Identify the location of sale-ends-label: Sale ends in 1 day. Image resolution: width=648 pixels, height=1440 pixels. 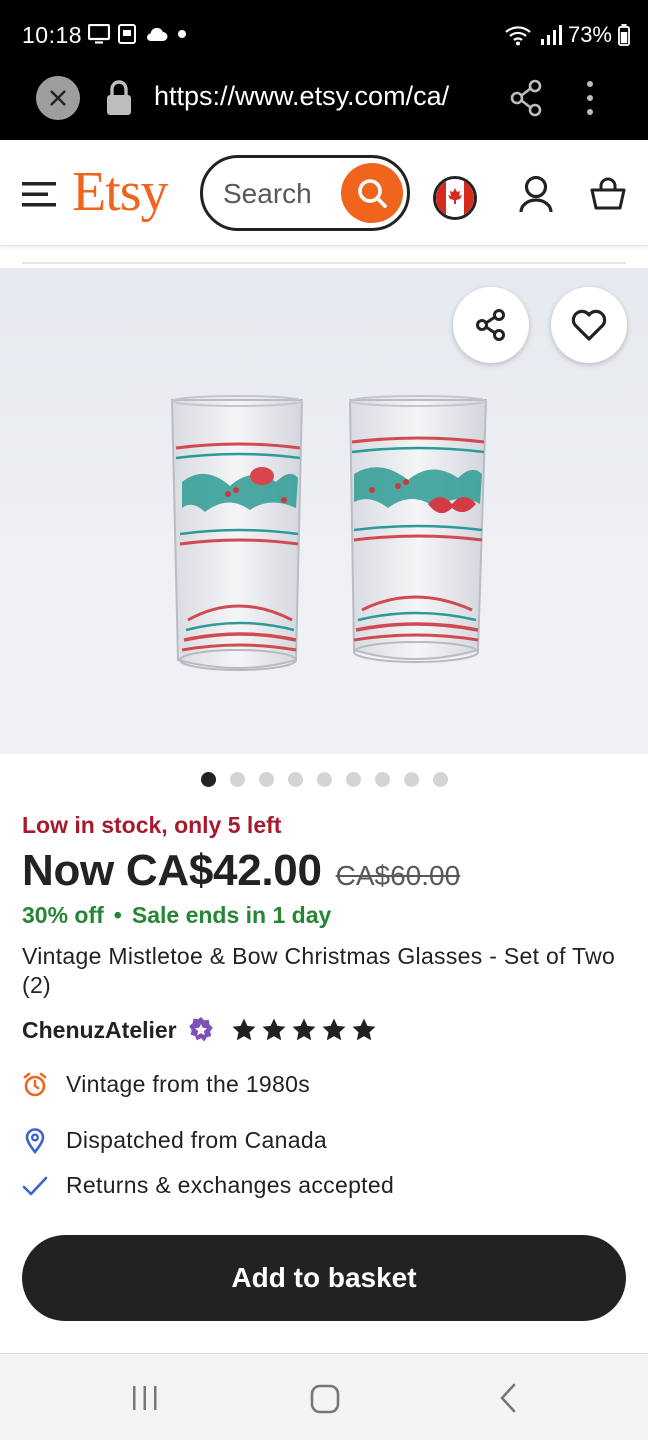
(231, 915).